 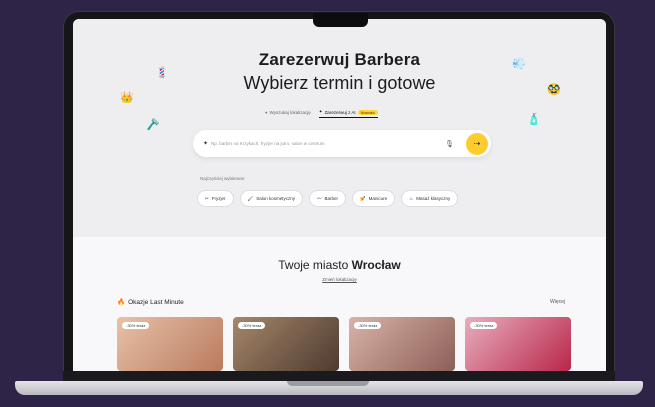 I want to click on city-prefix: Twoje miasto, so click(x=313, y=265).